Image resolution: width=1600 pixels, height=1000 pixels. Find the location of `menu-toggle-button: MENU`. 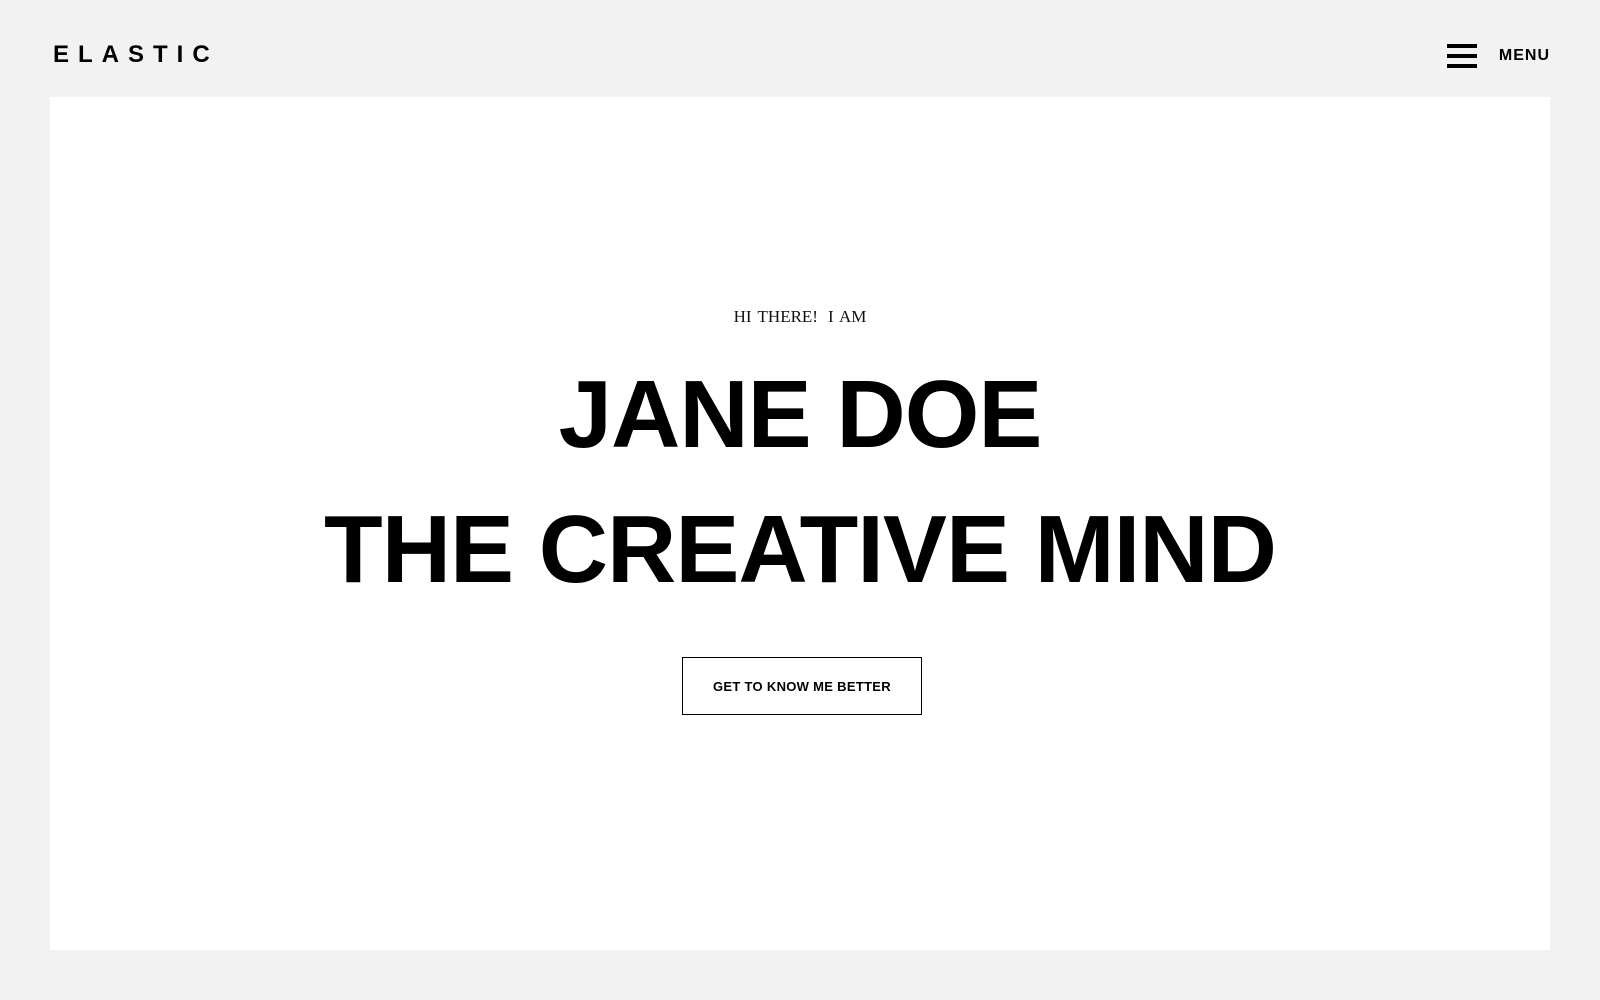

menu-toggle-button: MENU is located at coordinates (1498, 56).